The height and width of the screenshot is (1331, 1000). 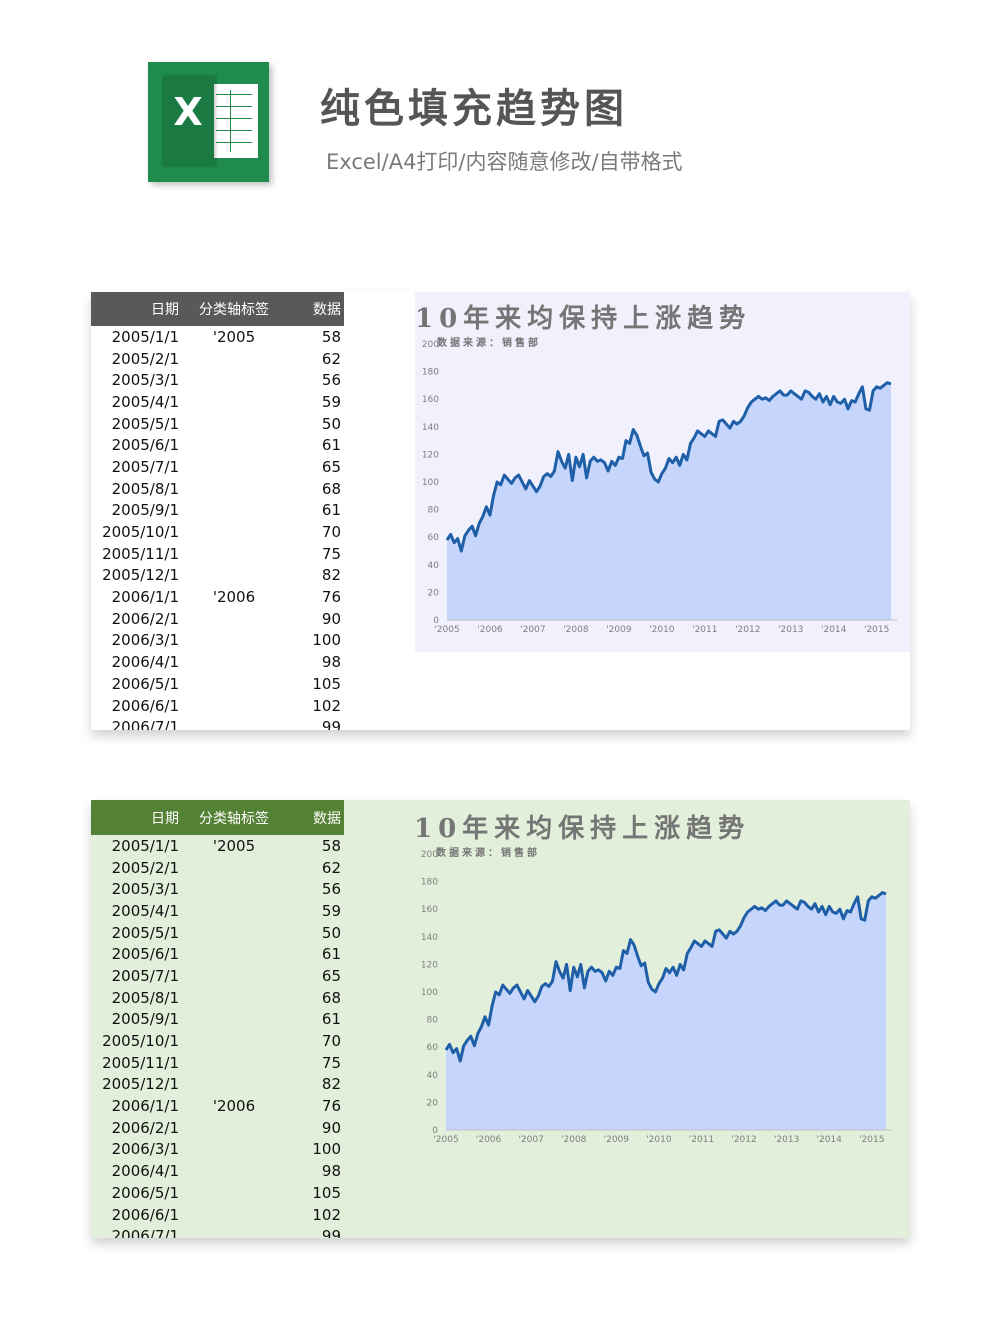 I want to click on y-tick-label: 80, so click(x=433, y=1021).